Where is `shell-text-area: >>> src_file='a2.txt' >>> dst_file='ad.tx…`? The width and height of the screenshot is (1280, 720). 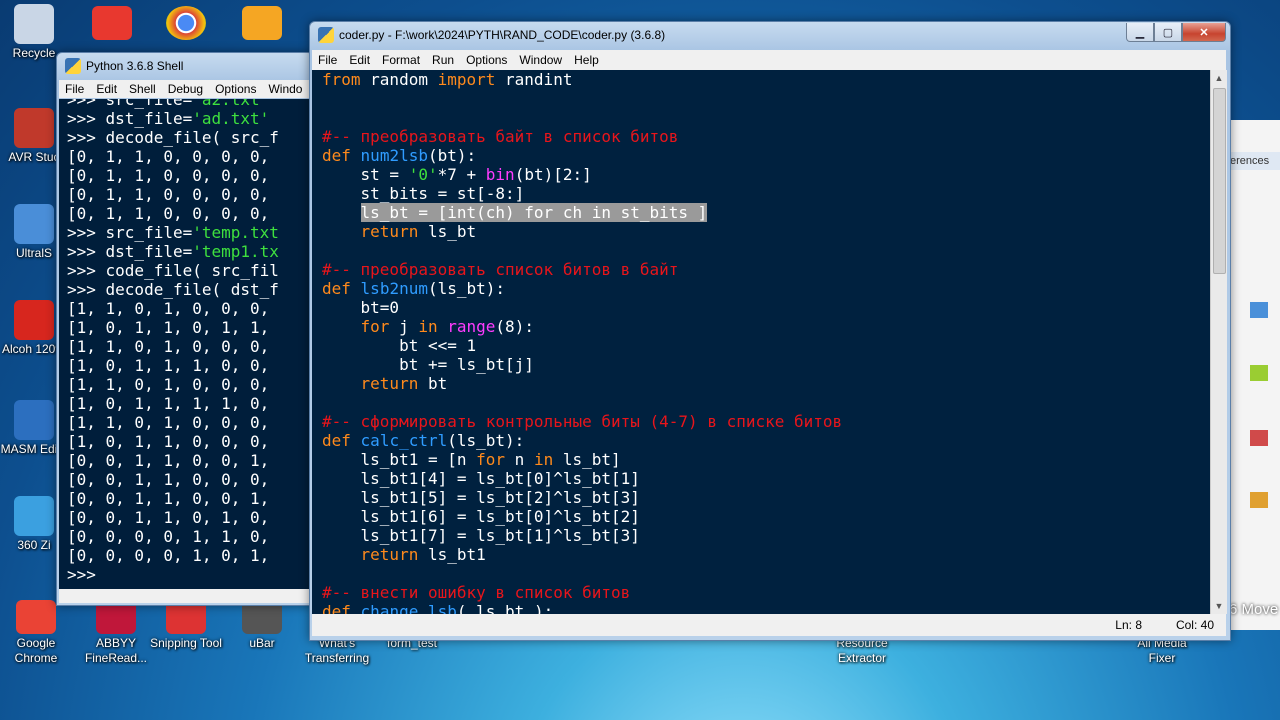 shell-text-area: >>> src_file='a2.txt' >>> dst_file='ad.tx… is located at coordinates (185, 344).